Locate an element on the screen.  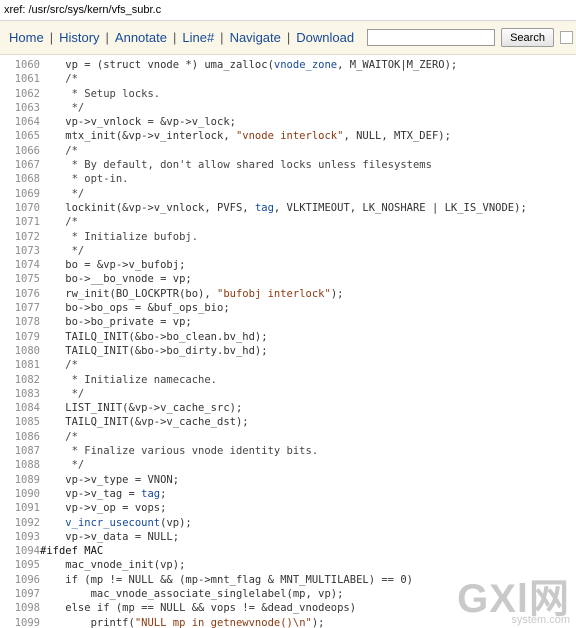
line-number: 1066 is located at coordinates (20, 151).